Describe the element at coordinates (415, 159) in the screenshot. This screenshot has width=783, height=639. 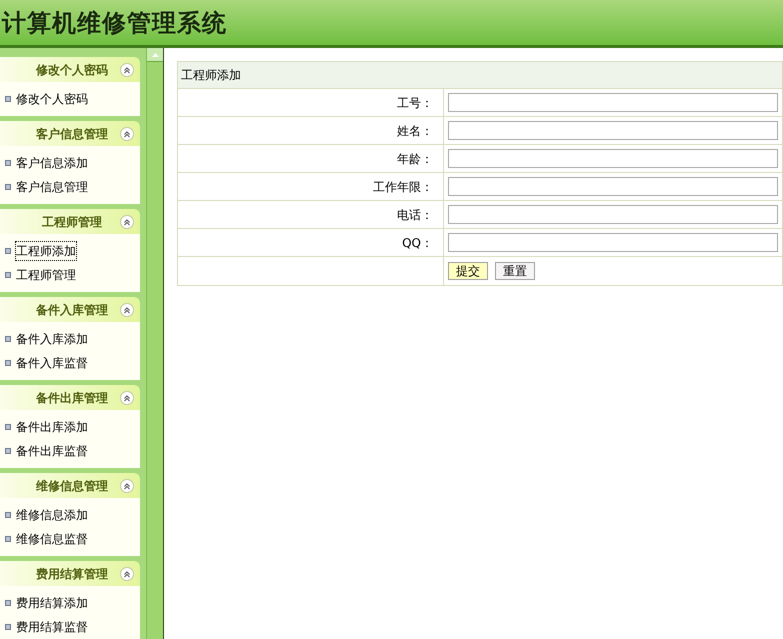
I see `field-label: 年龄：` at that location.